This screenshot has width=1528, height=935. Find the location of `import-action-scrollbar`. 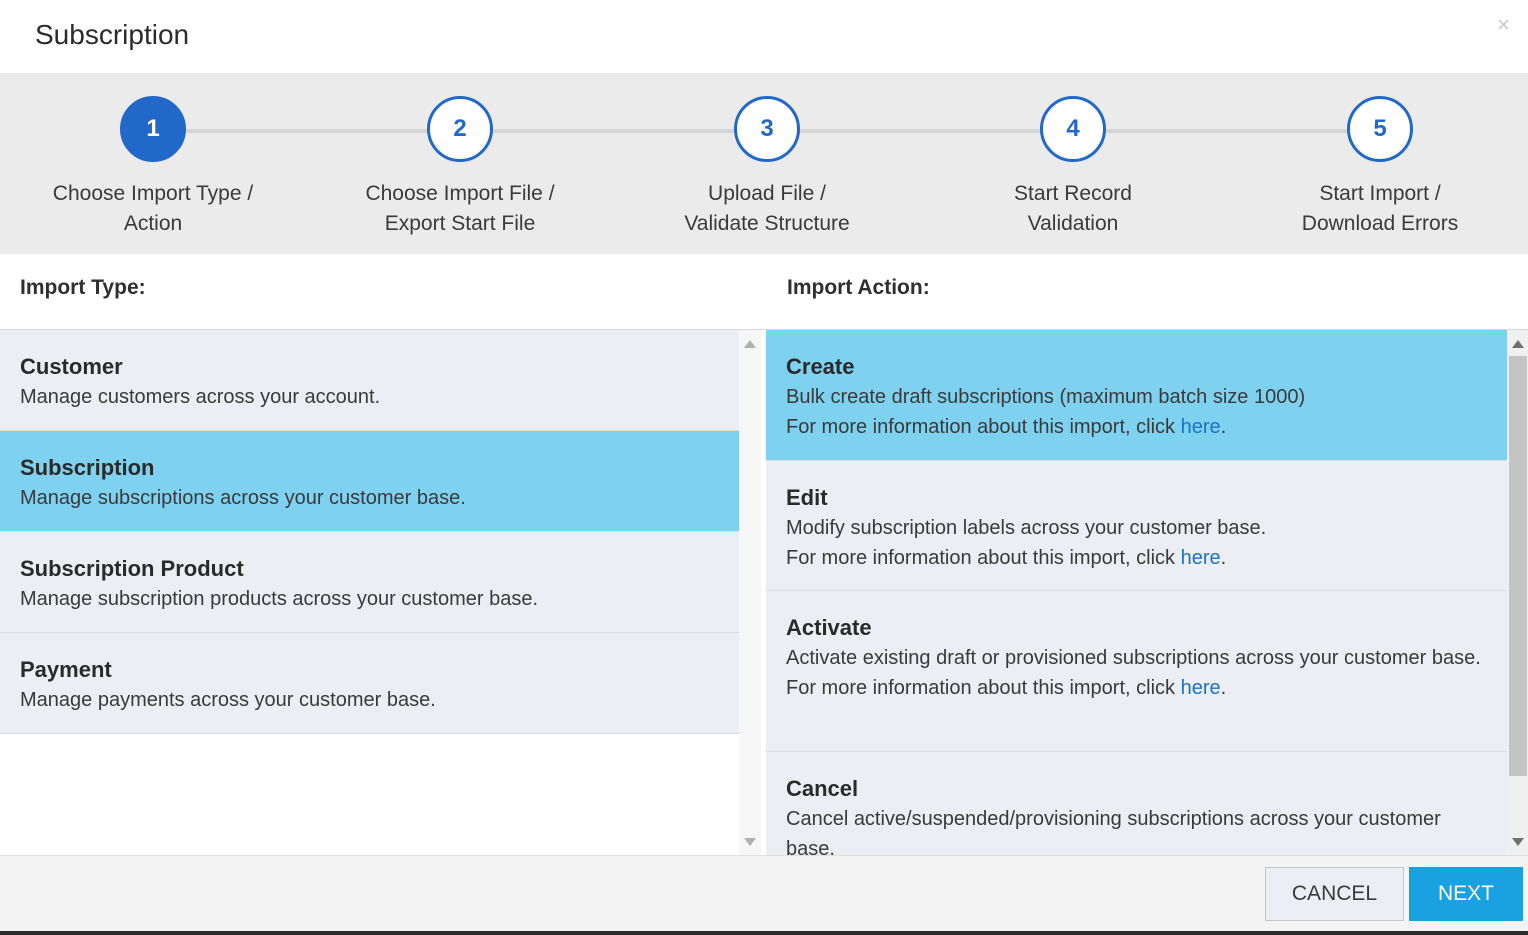

import-action-scrollbar is located at coordinates (1517, 592).